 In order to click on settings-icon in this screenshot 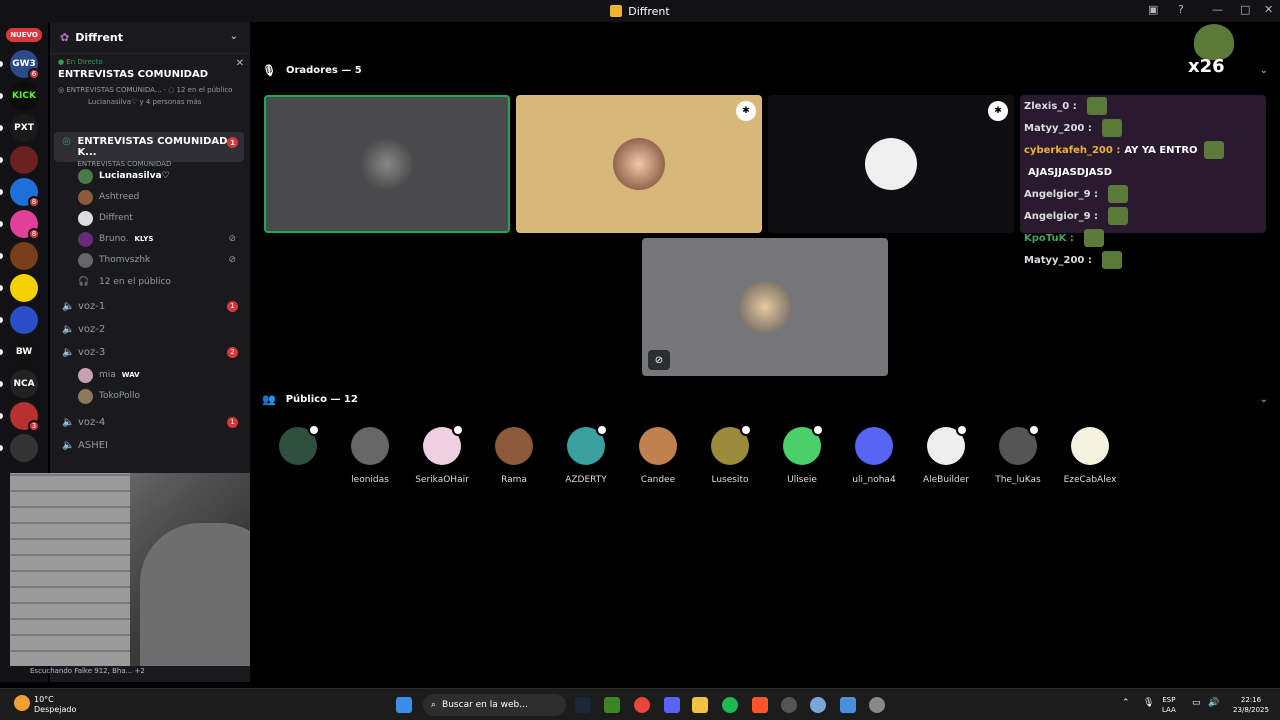, I will do `click(877, 705)`.